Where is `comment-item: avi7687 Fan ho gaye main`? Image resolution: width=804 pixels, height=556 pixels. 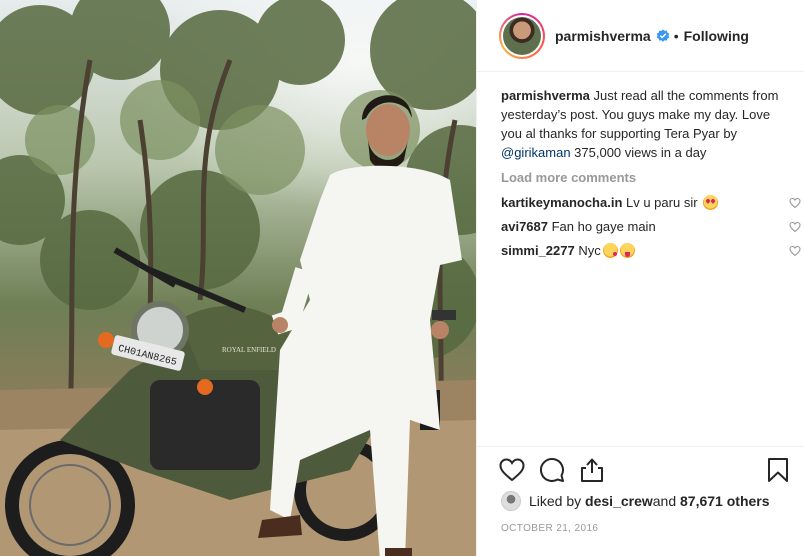
comment-item: avi7687 Fan ho gaye main is located at coordinates (651, 229).